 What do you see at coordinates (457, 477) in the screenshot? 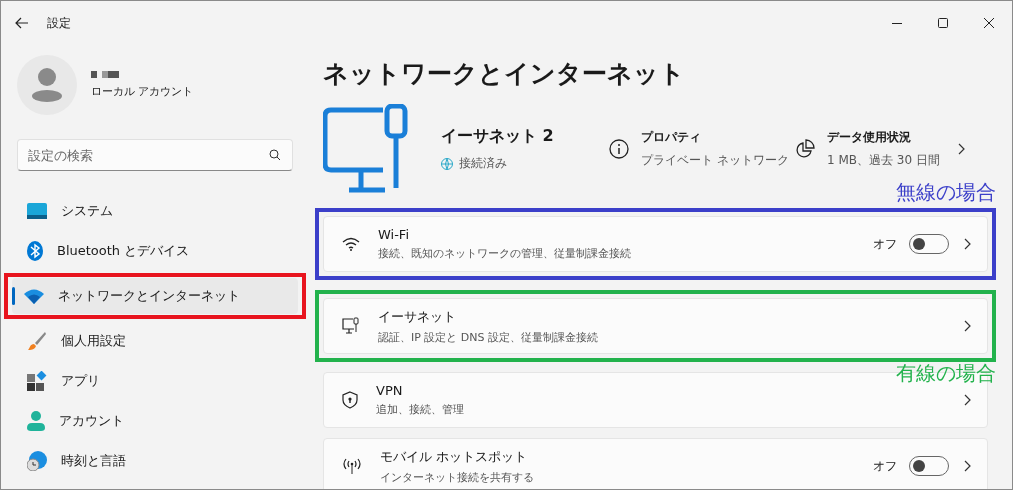
I see `setting-description: インターネット接続を共有する` at bounding box center [457, 477].